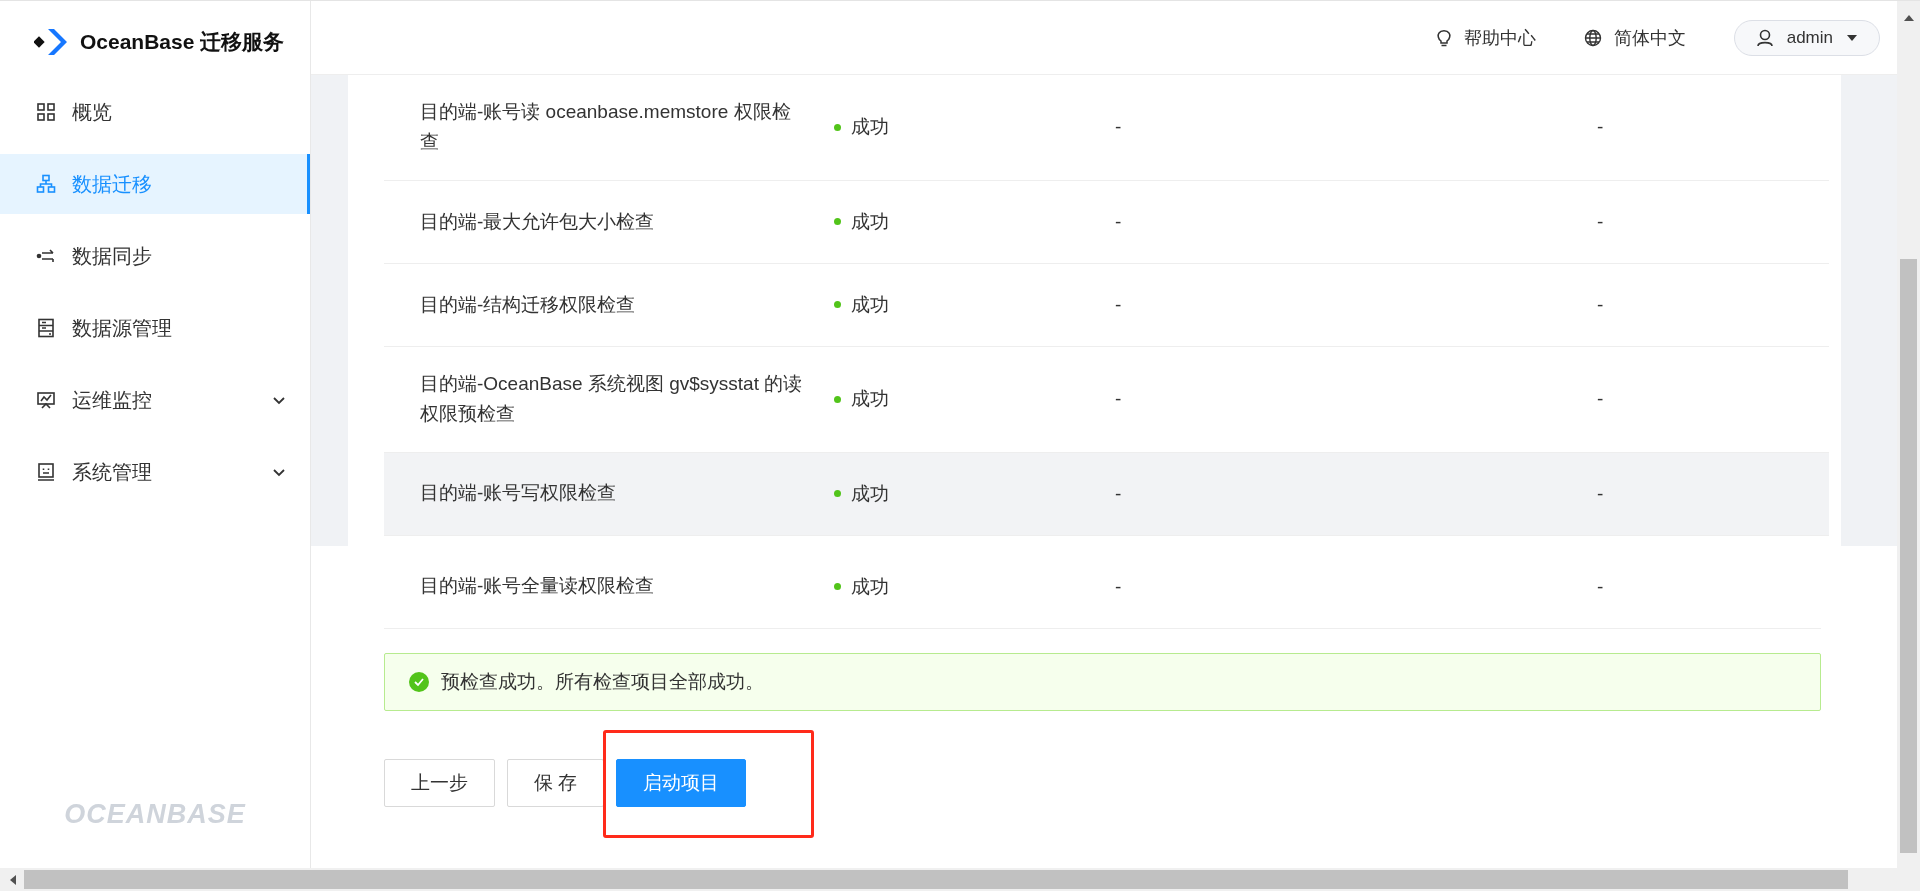 This screenshot has height=891, width=1920. What do you see at coordinates (605, 127) in the screenshot?
I see `table-cell-text: 目的端-账号读 oceanbase.memstore 权限检查` at bounding box center [605, 127].